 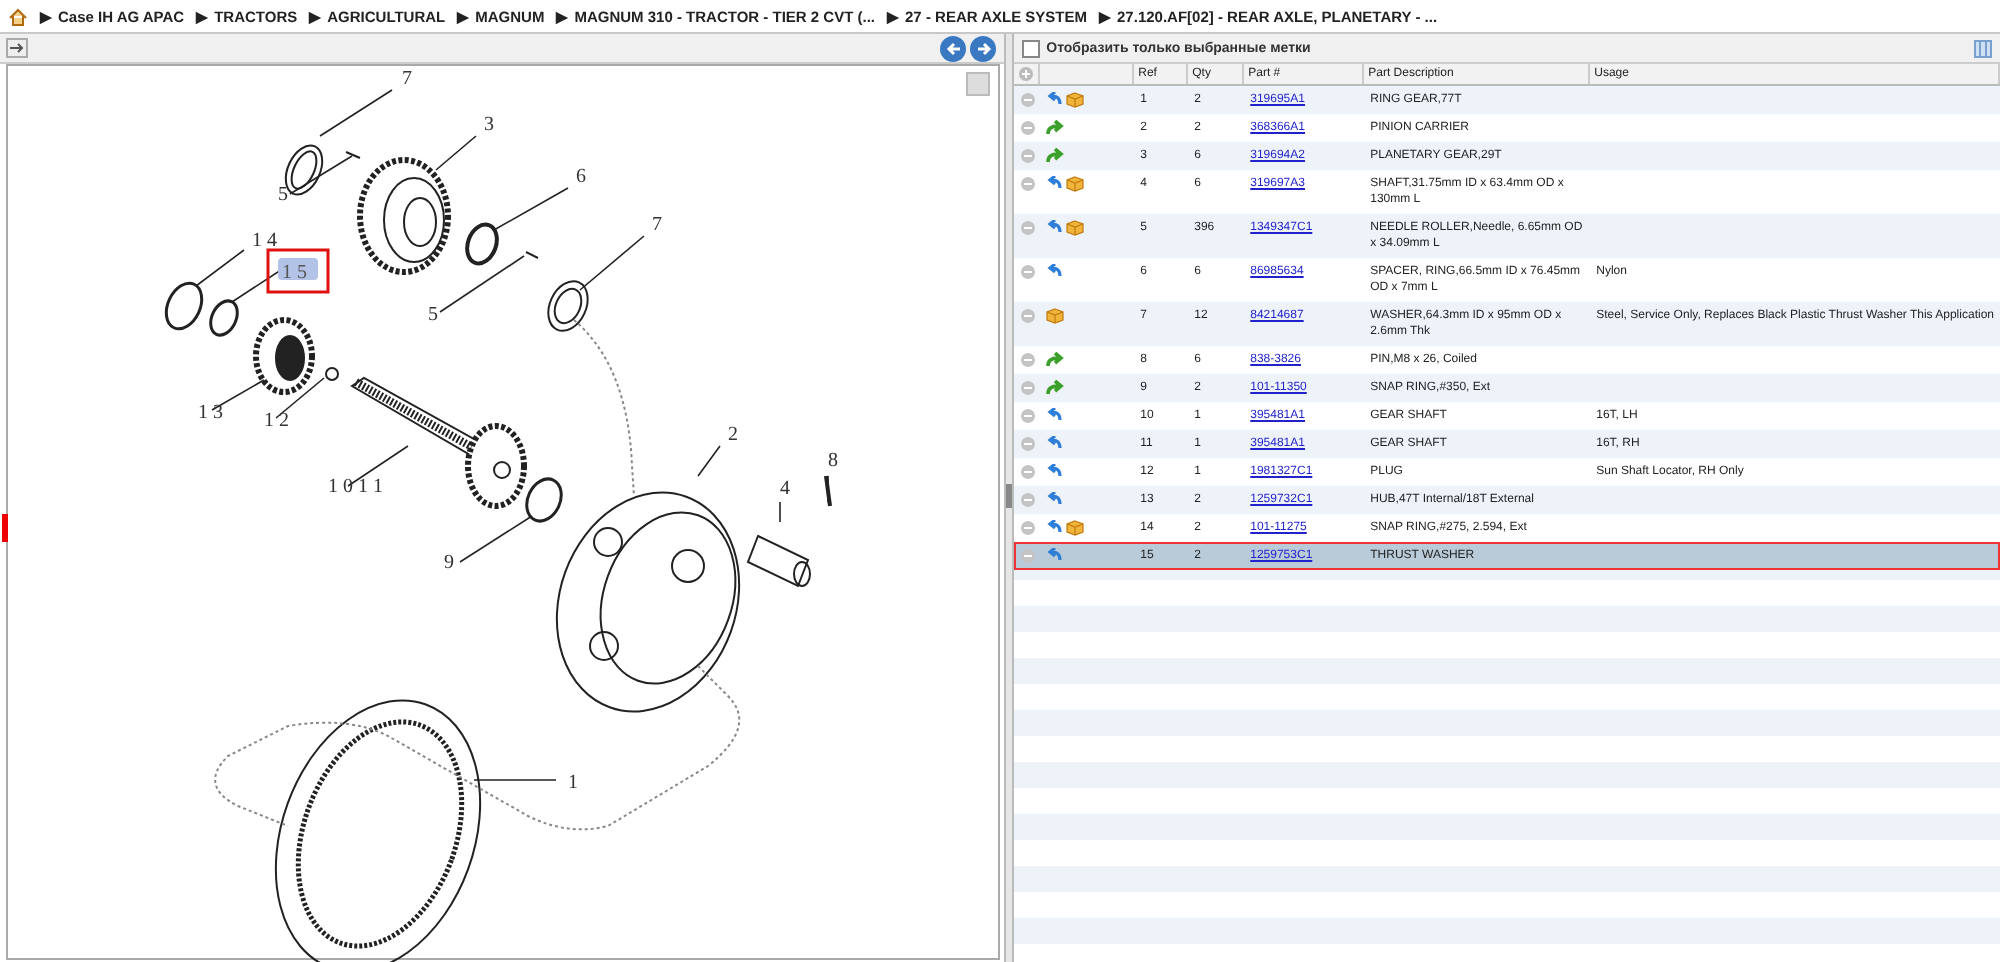 What do you see at coordinates (785, 489) in the screenshot?
I see `callout-label: 4` at bounding box center [785, 489].